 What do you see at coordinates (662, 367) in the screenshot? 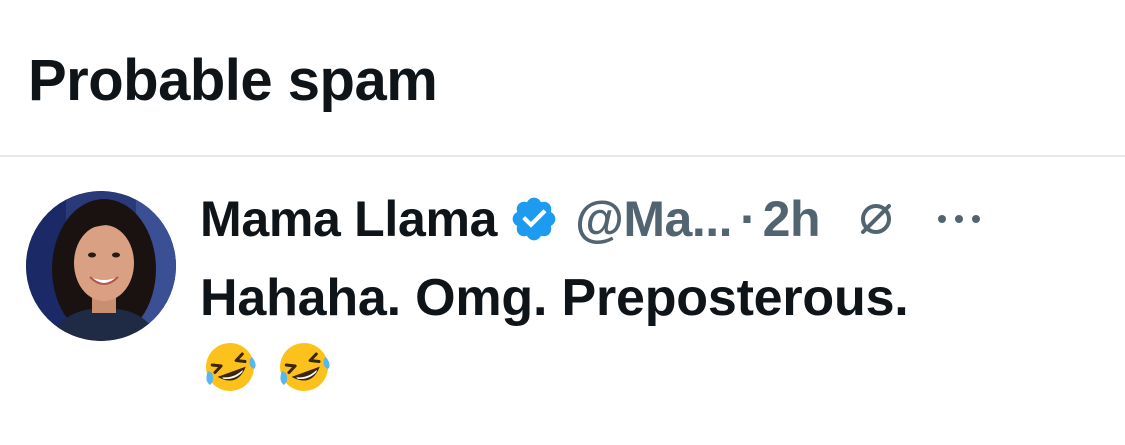
I see `emoji-row` at bounding box center [662, 367].